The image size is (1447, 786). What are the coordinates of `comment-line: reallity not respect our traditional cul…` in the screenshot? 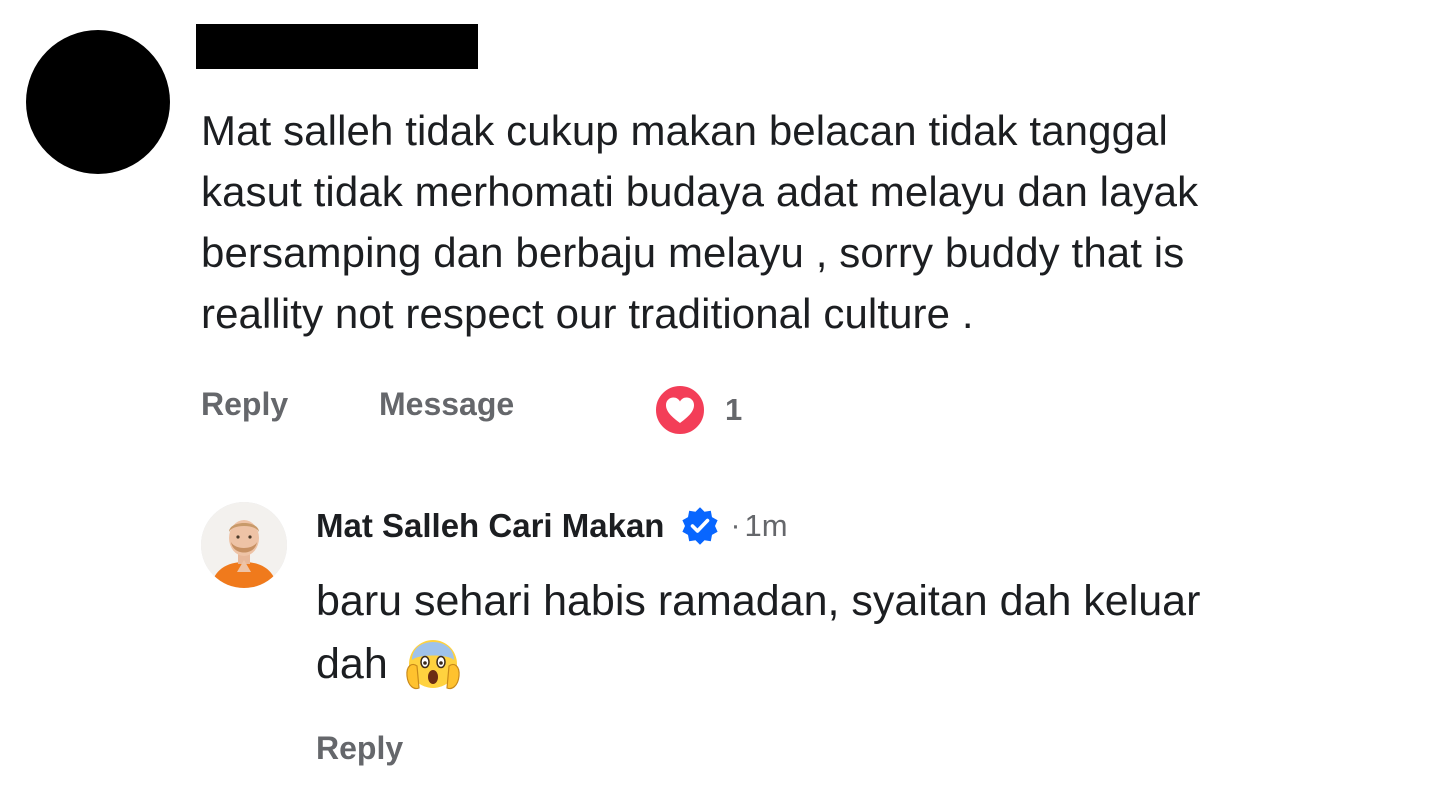 It's located at (587, 313).